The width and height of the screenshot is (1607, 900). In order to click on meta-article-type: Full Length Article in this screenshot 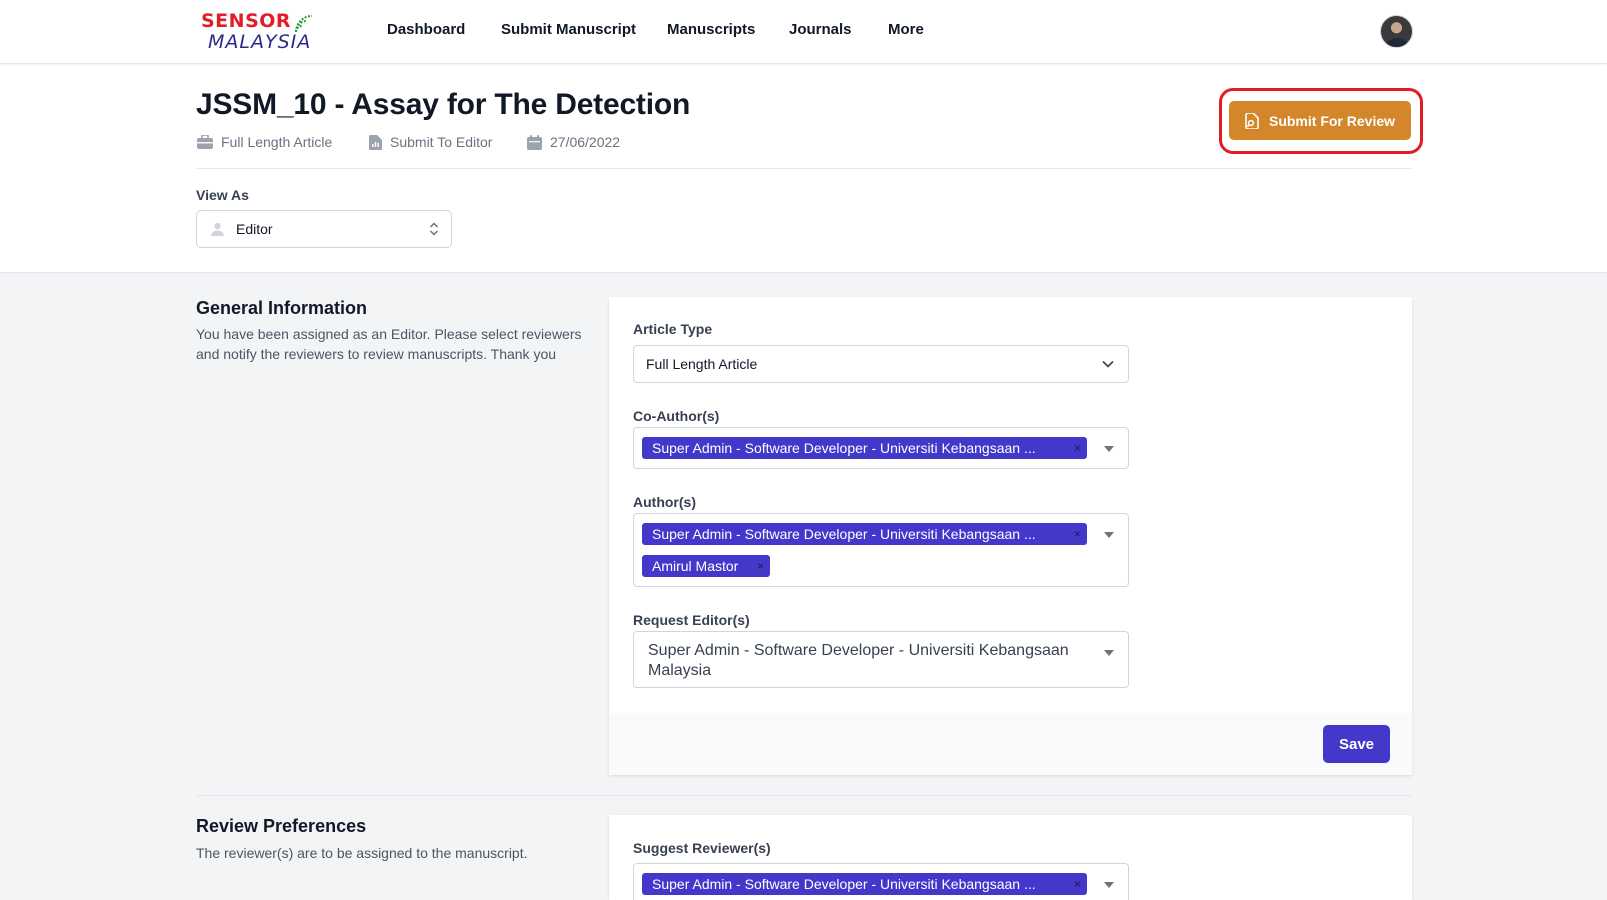, I will do `click(264, 142)`.